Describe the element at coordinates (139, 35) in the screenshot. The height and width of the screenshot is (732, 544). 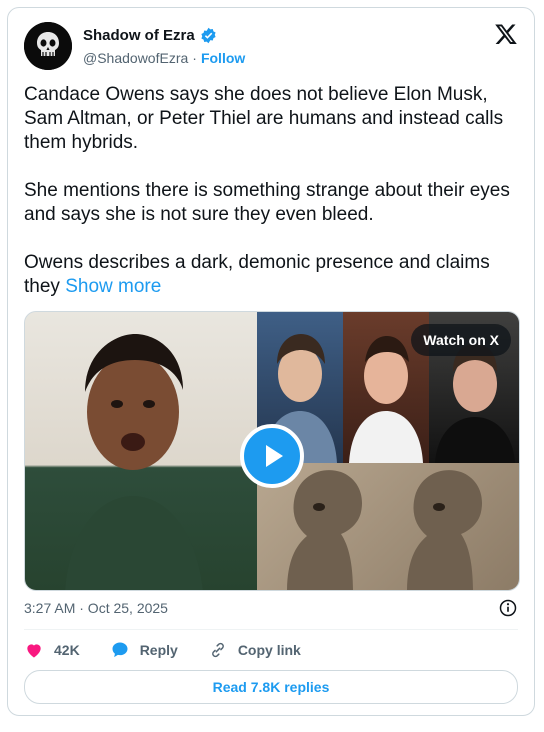
I see `author-name: Shadow of Ezra` at that location.